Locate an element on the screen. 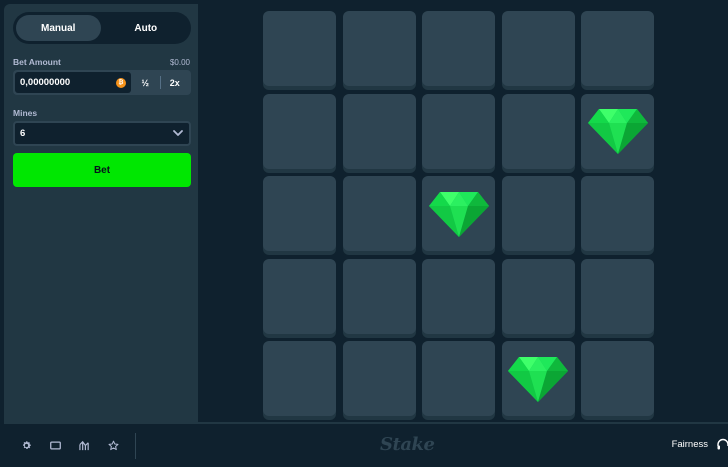  footer-divider is located at coordinates (135, 445).